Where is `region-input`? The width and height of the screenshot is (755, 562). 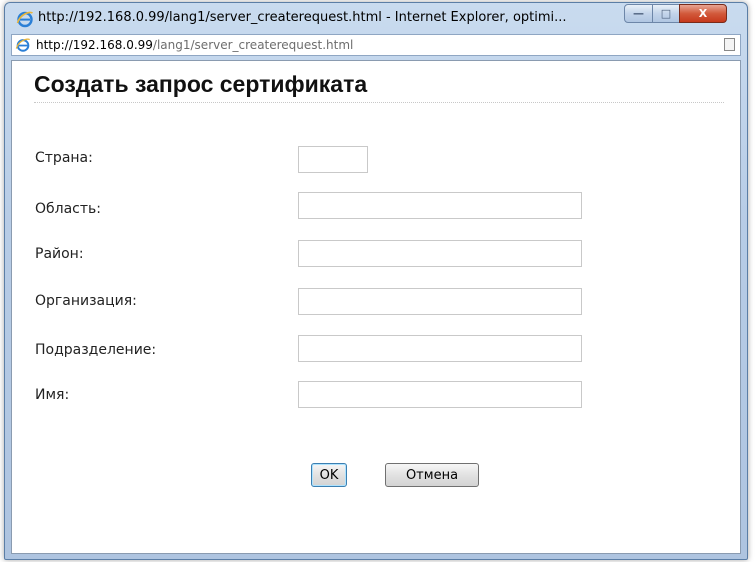 region-input is located at coordinates (440, 205).